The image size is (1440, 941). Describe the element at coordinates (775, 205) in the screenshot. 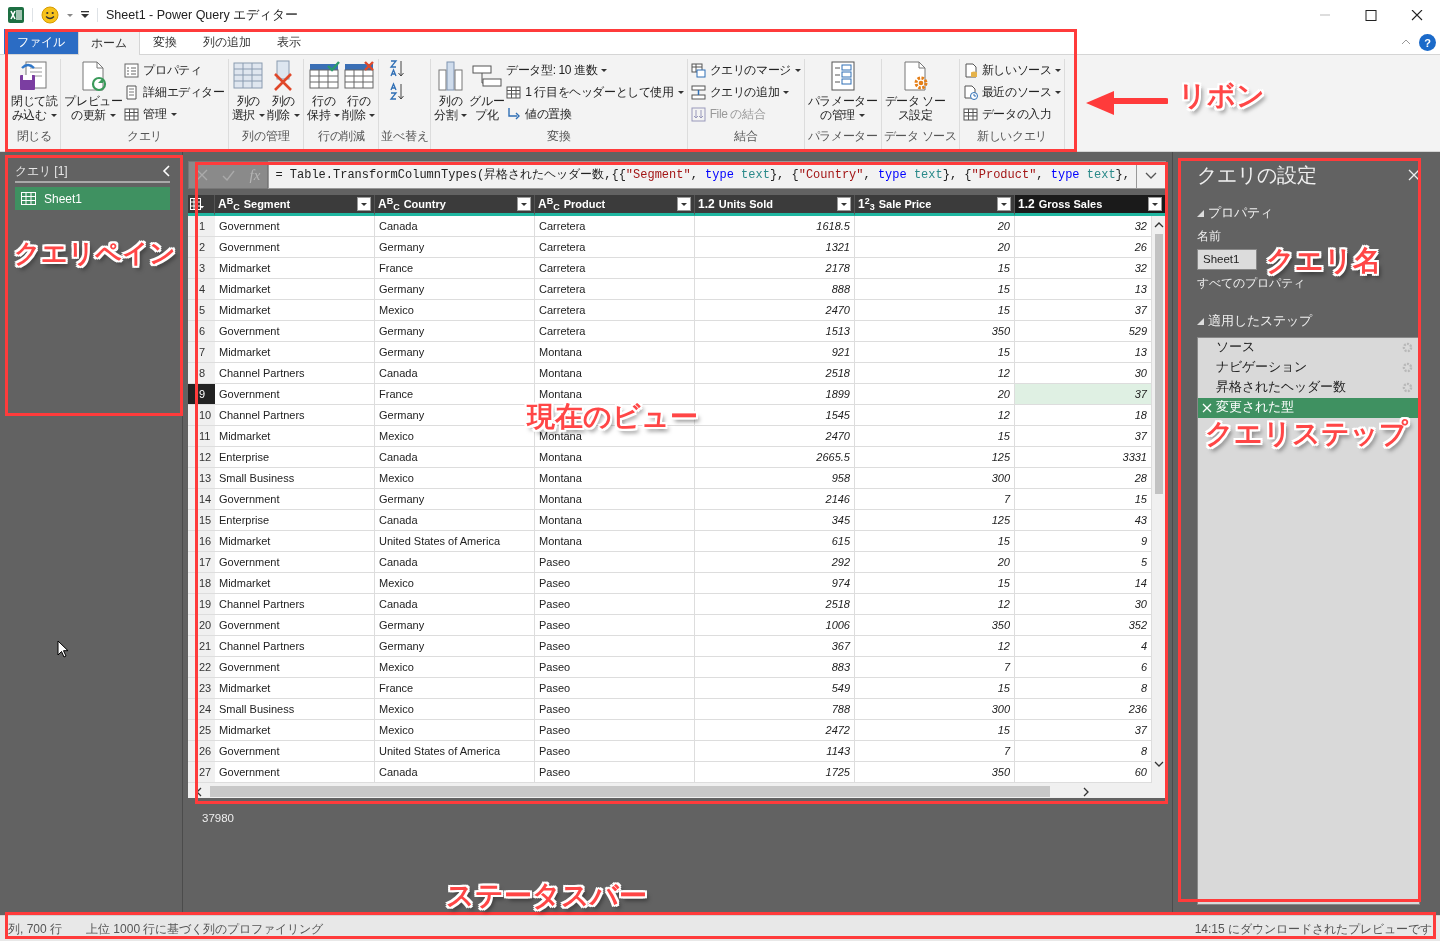

I see `column-header: 1.2 Units Sold` at that location.